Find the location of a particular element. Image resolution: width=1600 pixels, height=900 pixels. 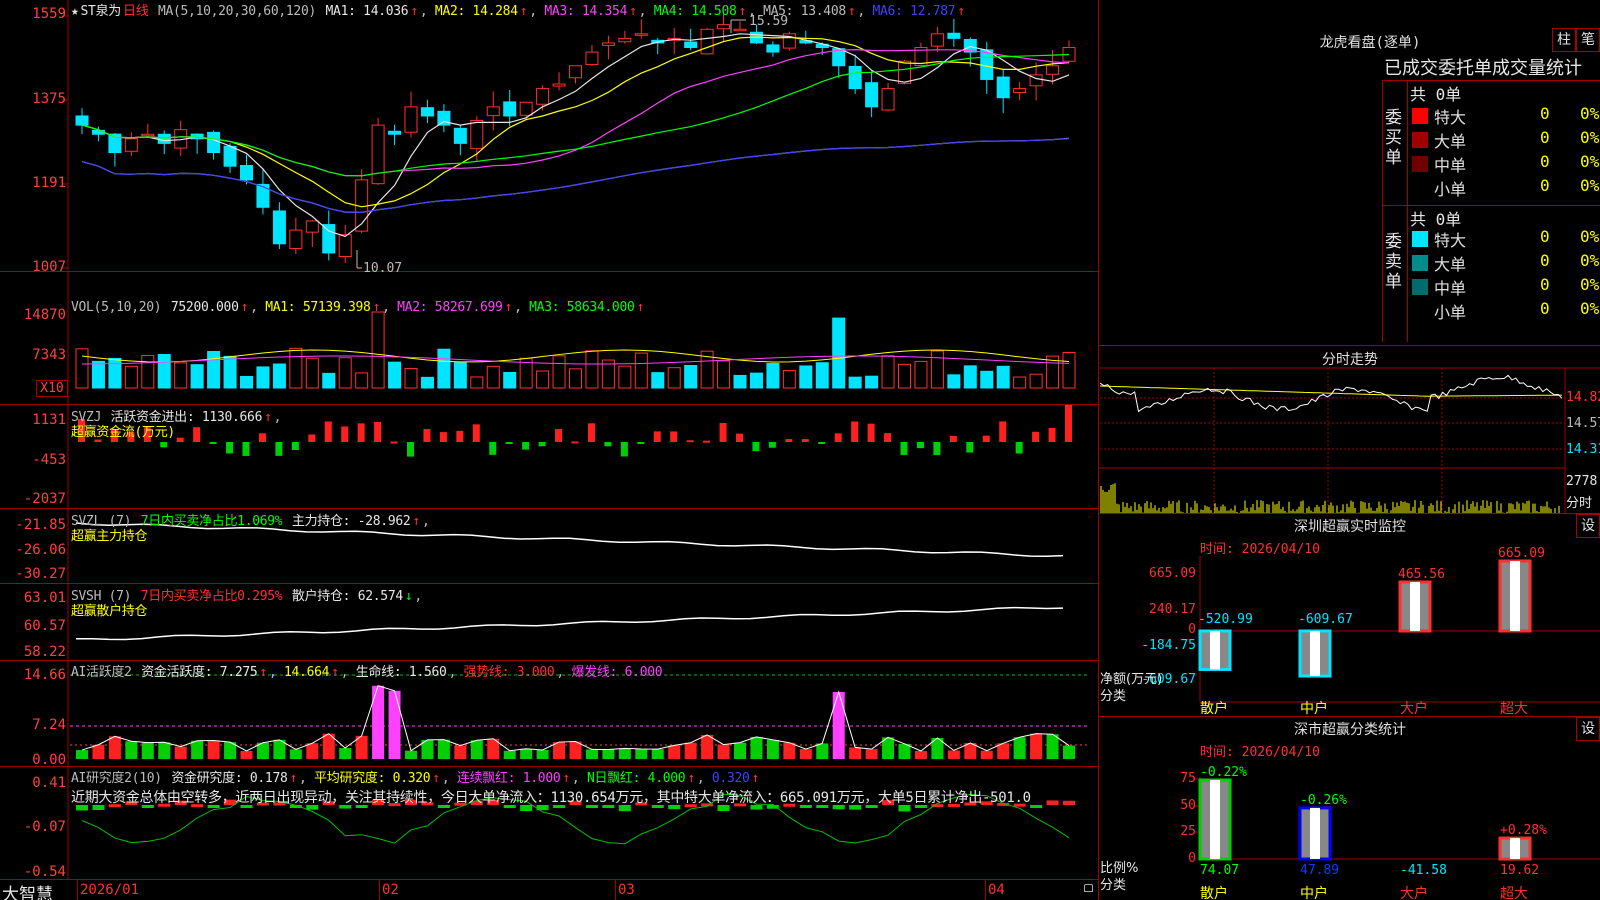

svzl-ytick: -26.06 is located at coordinates (40, 550).